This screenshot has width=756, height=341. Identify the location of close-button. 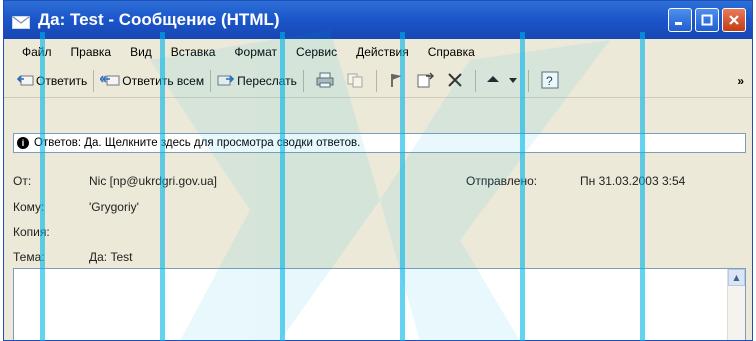
(734, 20).